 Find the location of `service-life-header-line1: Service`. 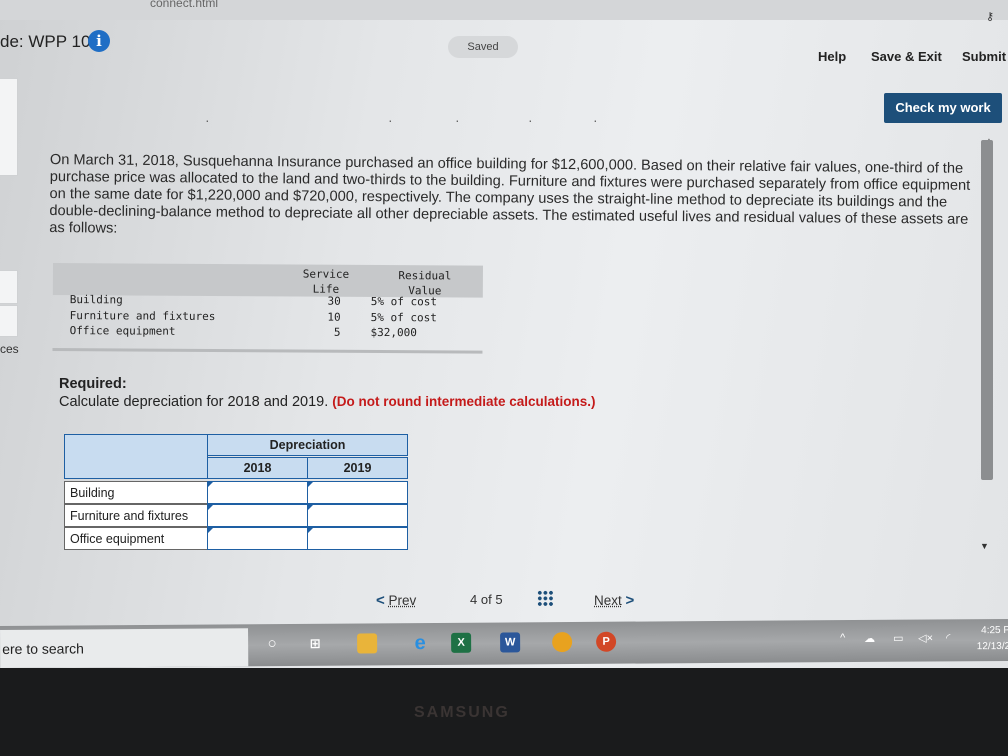

service-life-header-line1: Service is located at coordinates (326, 274).